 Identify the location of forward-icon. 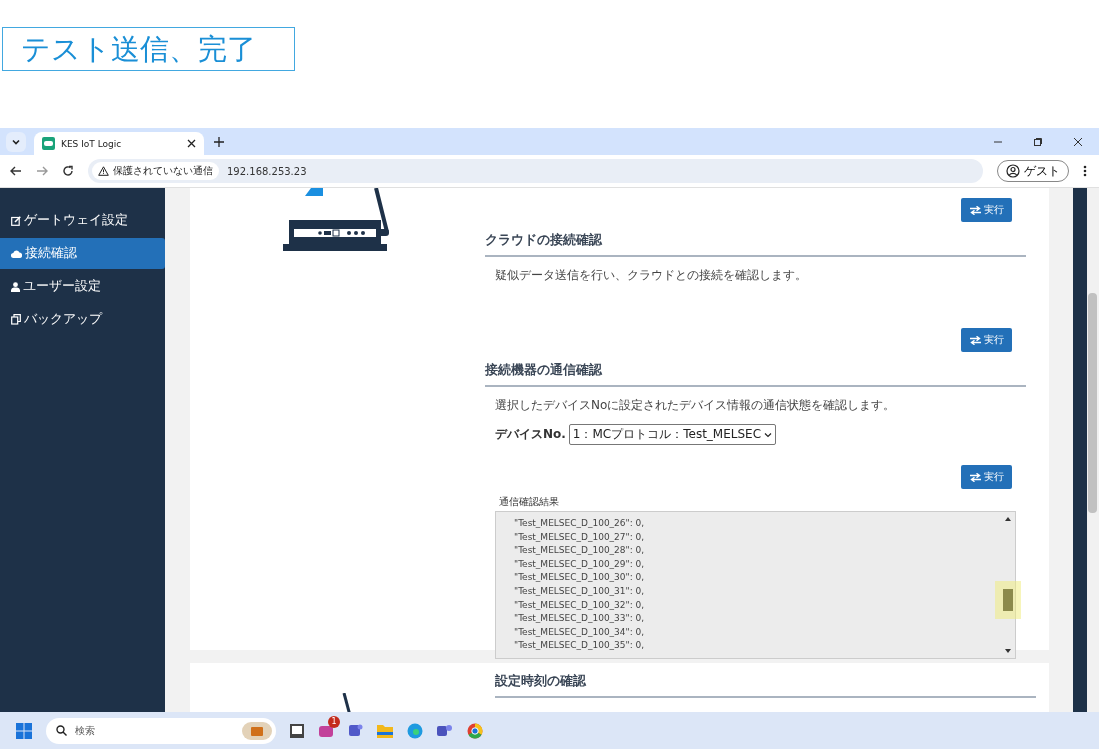
(42, 171).